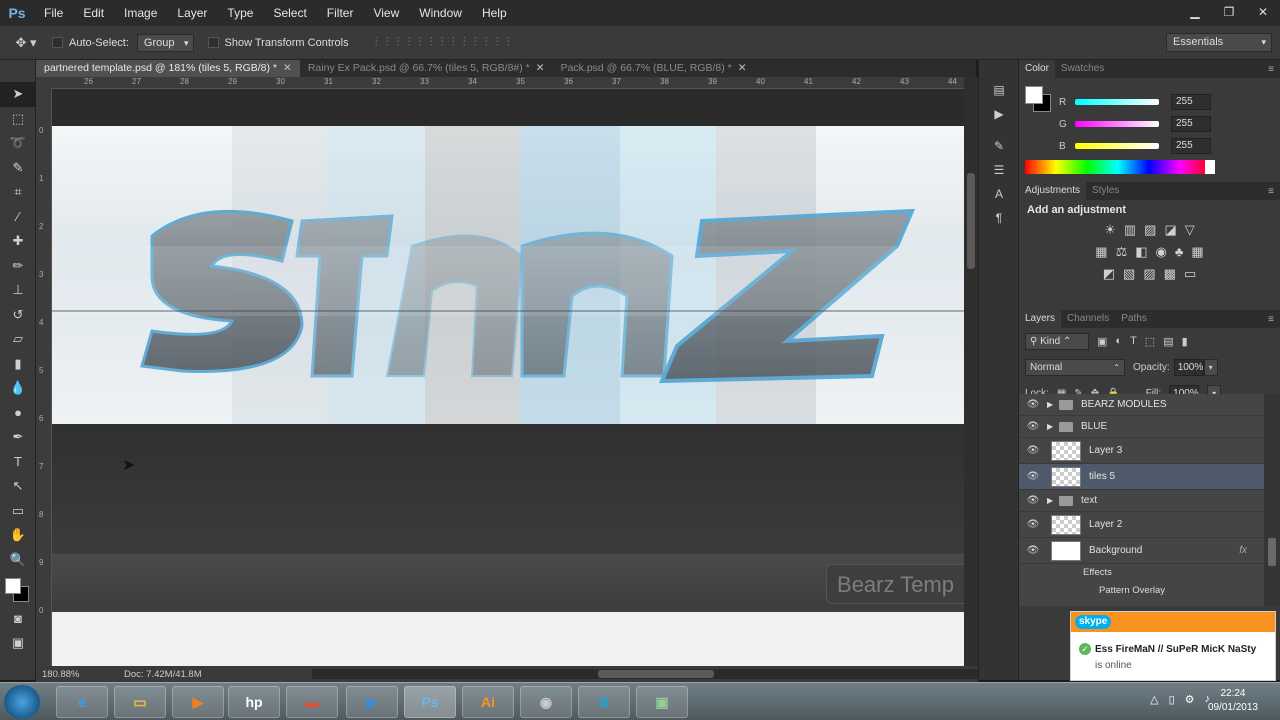 This screenshot has height=720, width=1280. I want to click on align-hcenter-icon: ⫶, so click(420, 42).